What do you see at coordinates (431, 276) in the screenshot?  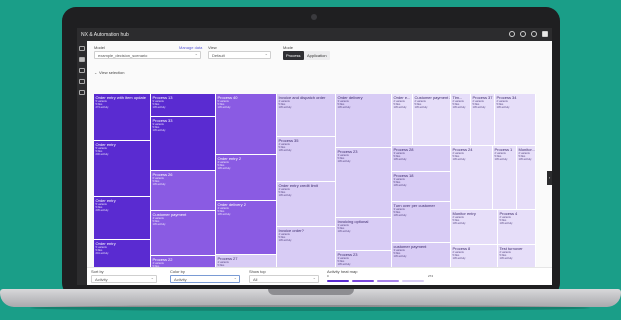 I see `heat-max-label: 274` at bounding box center [431, 276].